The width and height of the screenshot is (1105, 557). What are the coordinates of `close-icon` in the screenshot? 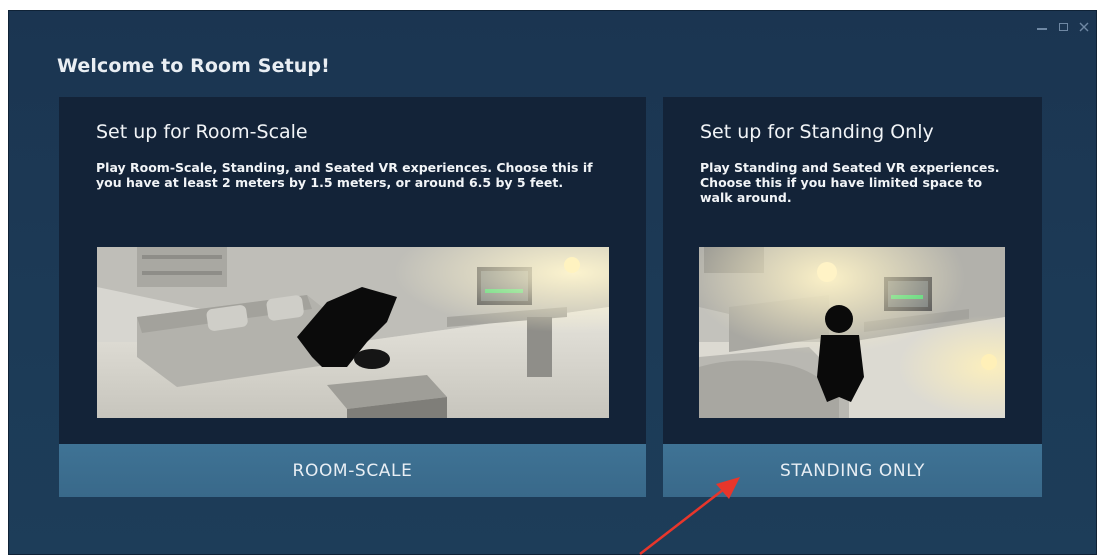 It's located at (1084, 27).